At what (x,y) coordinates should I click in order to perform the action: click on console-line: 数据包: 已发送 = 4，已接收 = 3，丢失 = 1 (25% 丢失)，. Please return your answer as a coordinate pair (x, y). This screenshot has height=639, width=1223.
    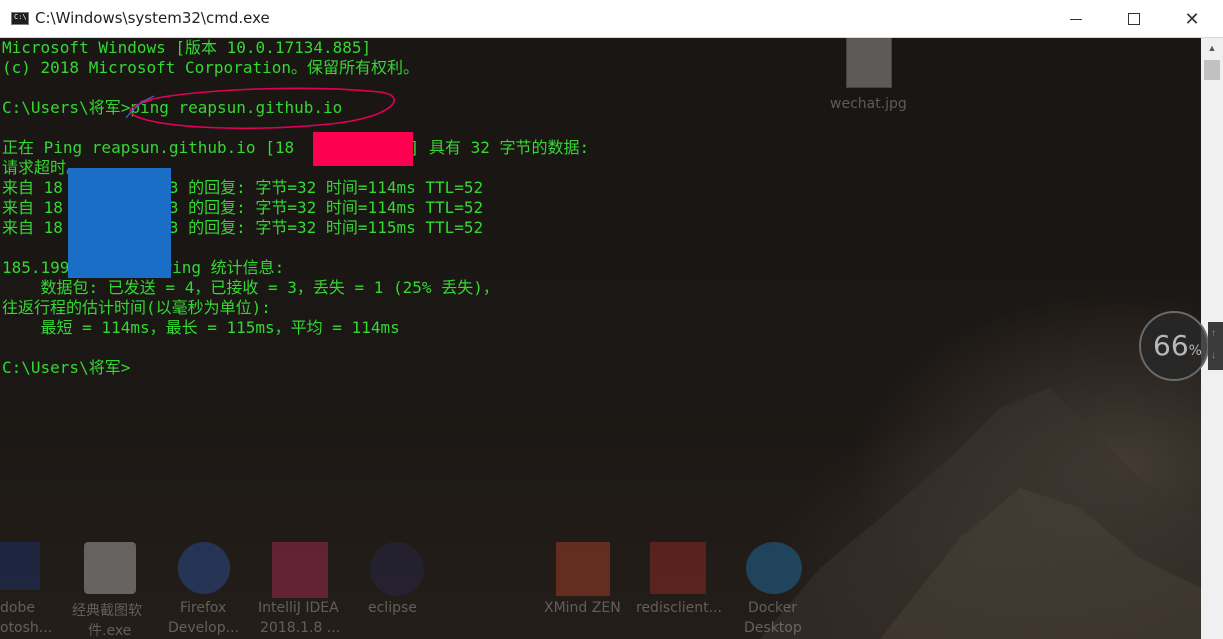
    Looking at the image, I should click on (250, 287).